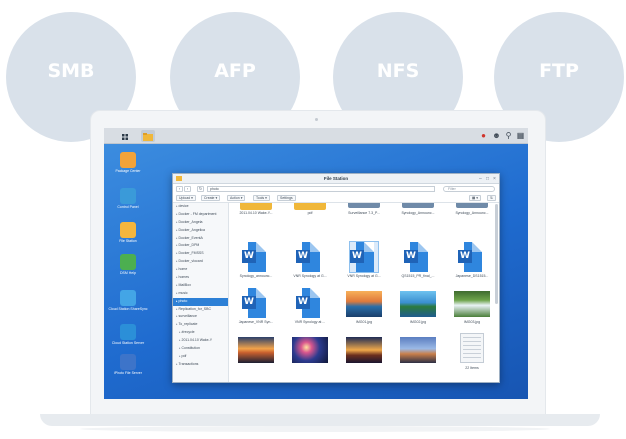 This screenshot has width=626, height=439. Describe the element at coordinates (488, 179) in the screenshot. I see `maximize-icon: □` at that location.